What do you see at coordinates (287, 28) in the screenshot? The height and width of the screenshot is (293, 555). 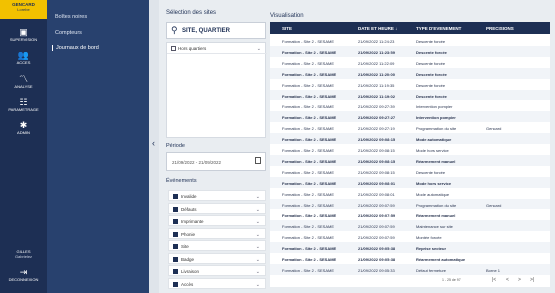 I see `column-header-site: SITE` at bounding box center [287, 28].